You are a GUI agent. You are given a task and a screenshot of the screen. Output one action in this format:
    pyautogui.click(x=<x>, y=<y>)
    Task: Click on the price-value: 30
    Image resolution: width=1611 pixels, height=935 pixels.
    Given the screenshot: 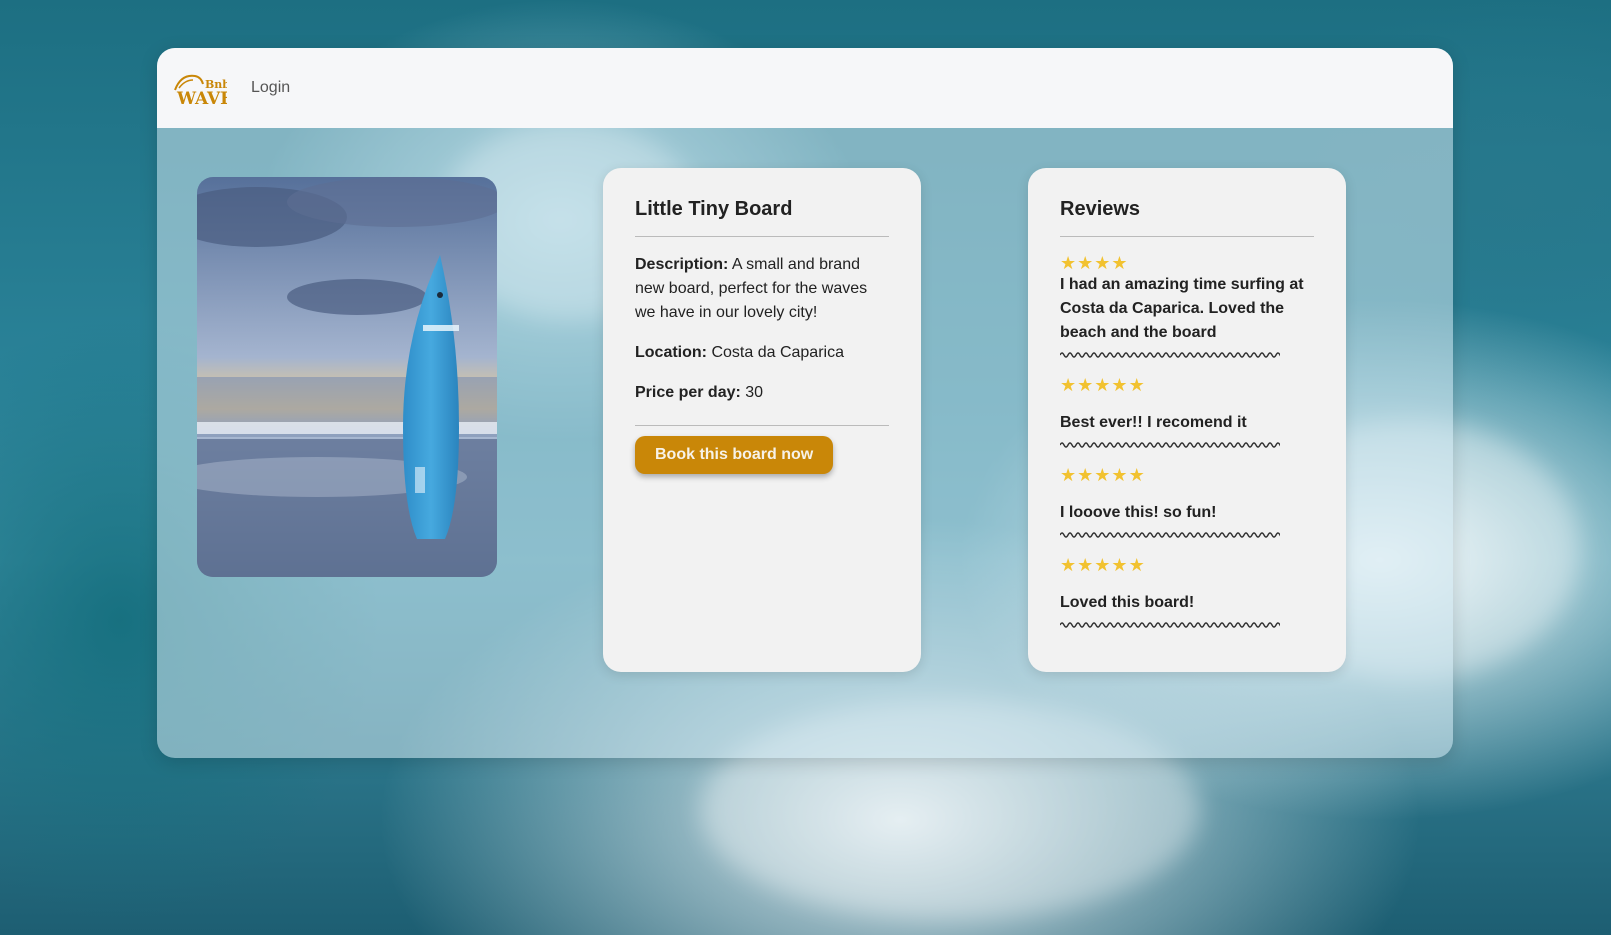 What is the action you would take?
    pyautogui.click(x=754, y=392)
    